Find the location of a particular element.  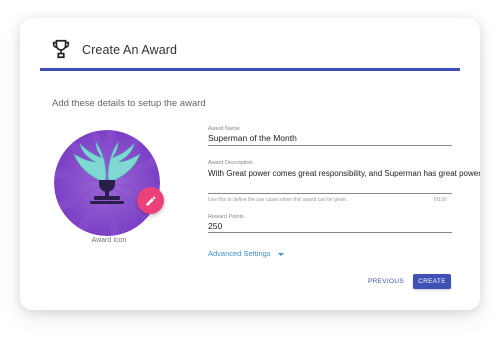

reward-points-label: Reward Points is located at coordinates (226, 217).